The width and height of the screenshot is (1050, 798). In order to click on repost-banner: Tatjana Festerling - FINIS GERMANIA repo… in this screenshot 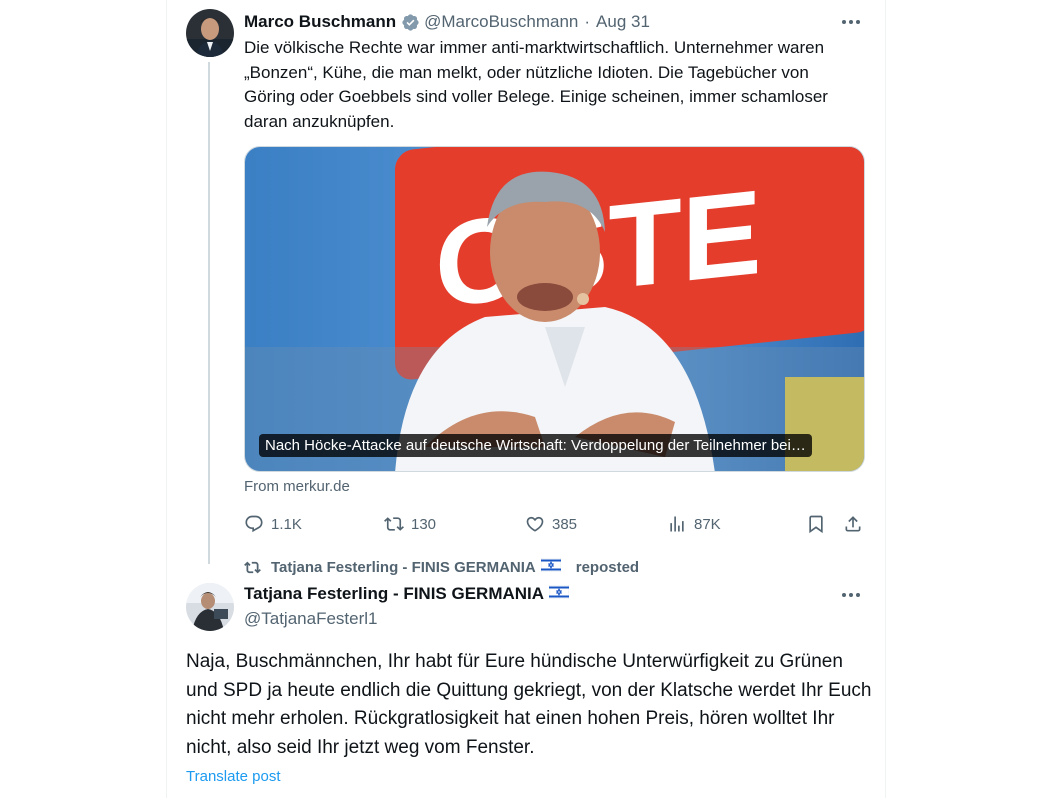, I will do `click(442, 566)`.